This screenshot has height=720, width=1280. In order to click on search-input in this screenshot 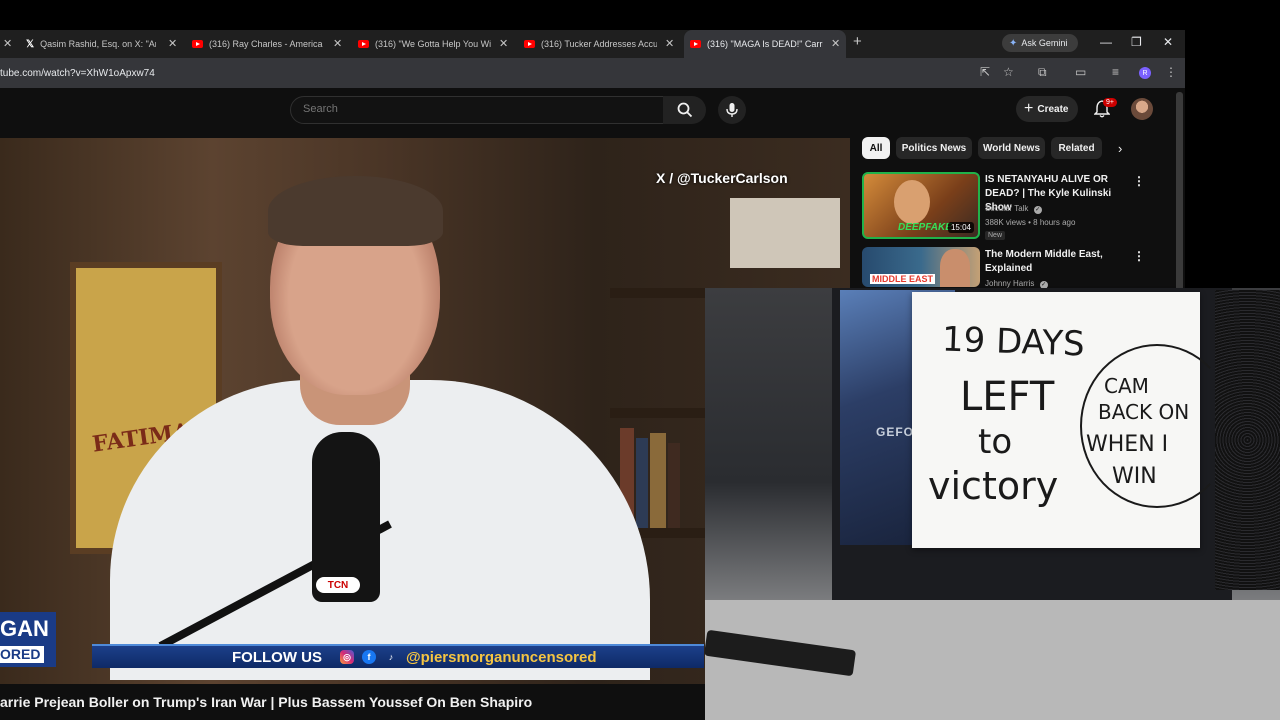, I will do `click(473, 109)`.